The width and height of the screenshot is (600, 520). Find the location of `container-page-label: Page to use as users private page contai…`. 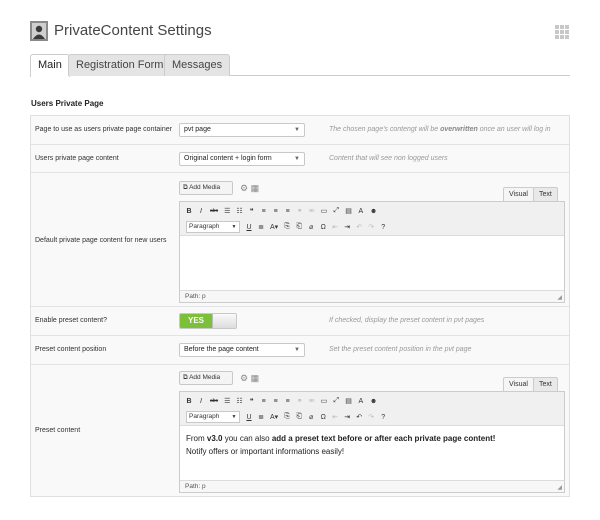

container-page-label: Page to use as users private page contai… is located at coordinates (103, 129).